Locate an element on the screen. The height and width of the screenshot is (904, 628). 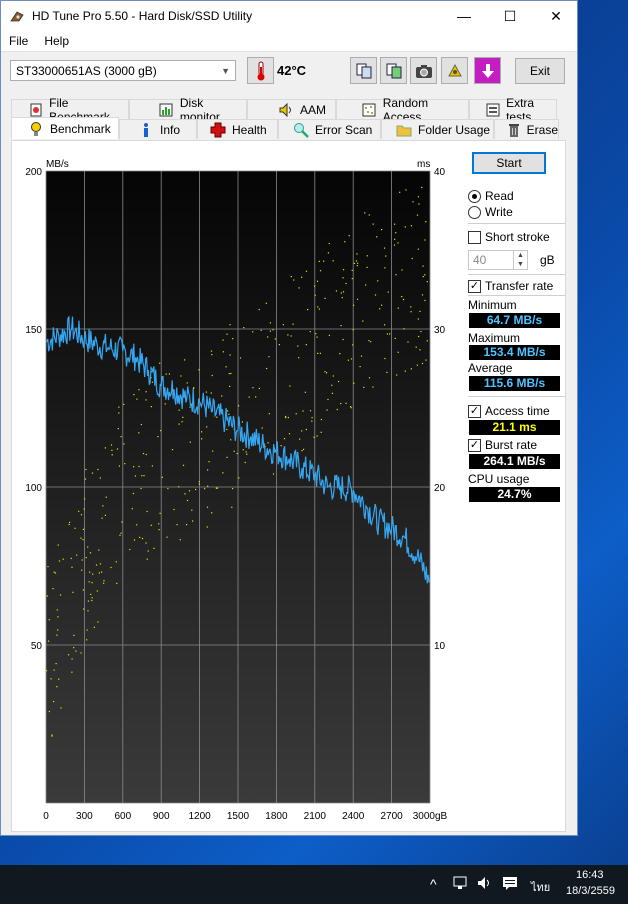
short-stroke-checkbox: Short stroke is located at coordinates (509, 237).